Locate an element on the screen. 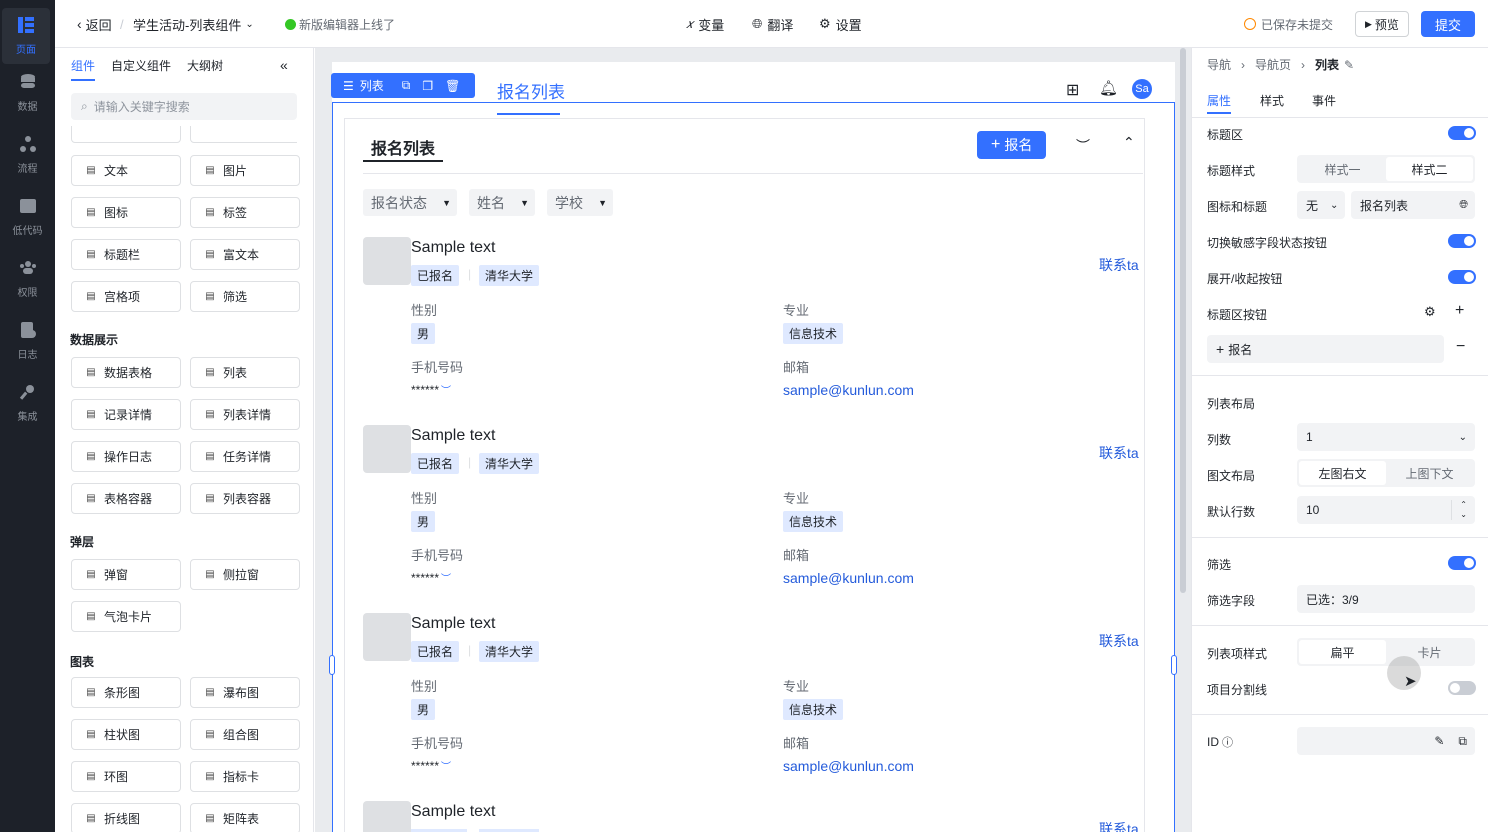 Image resolution: width=1488 pixels, height=832 pixels. filter-field-select: 已选：3/9 is located at coordinates (1386, 599).